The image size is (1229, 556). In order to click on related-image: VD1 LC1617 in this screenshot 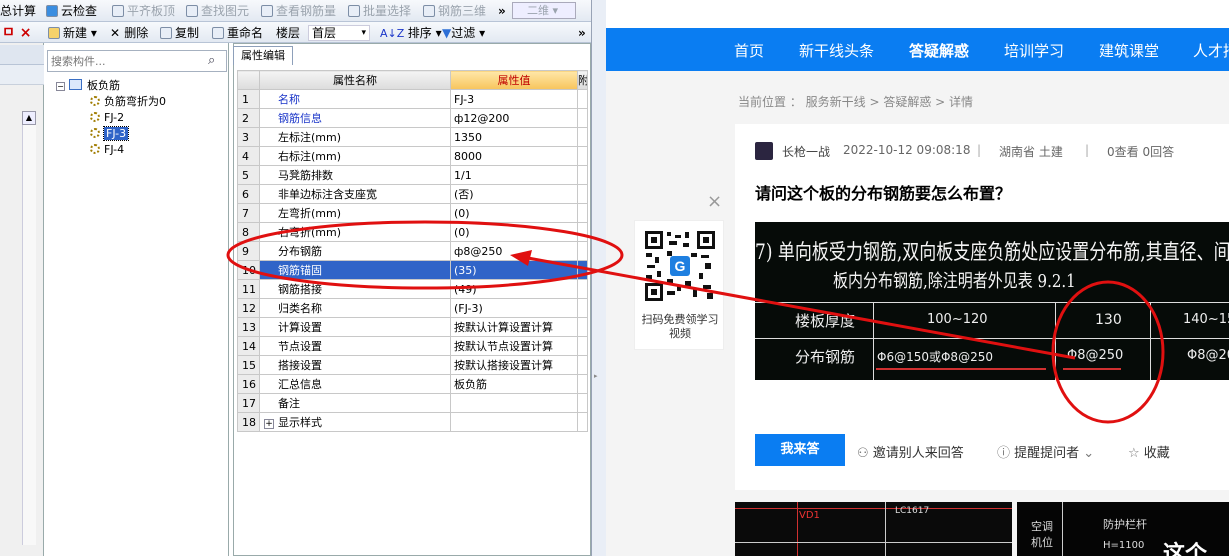, I will do `click(873, 529)`.